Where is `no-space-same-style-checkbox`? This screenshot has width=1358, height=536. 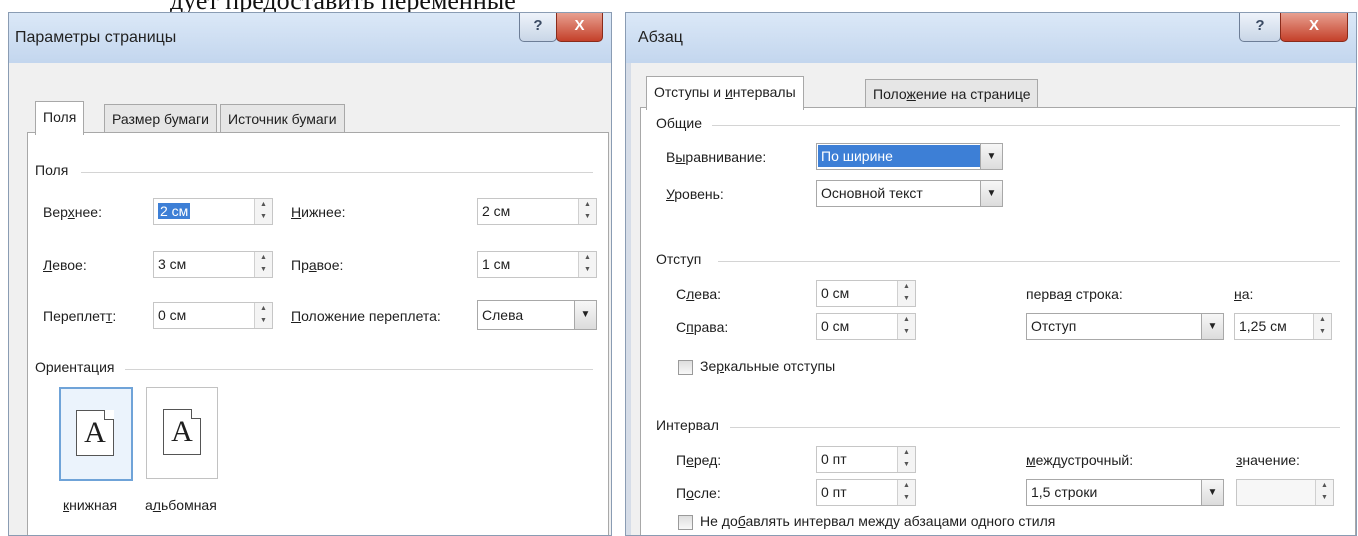
no-space-same-style-checkbox is located at coordinates (685, 522).